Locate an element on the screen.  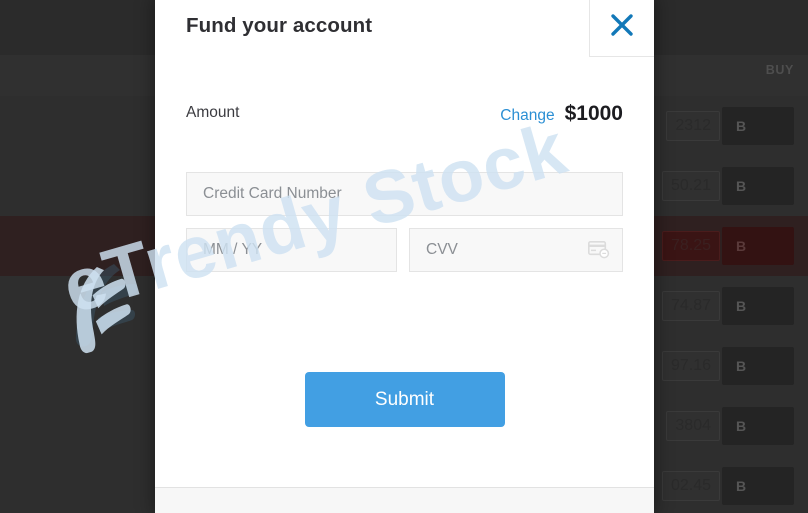
row-price: 50.21 is located at coordinates (690, 186).